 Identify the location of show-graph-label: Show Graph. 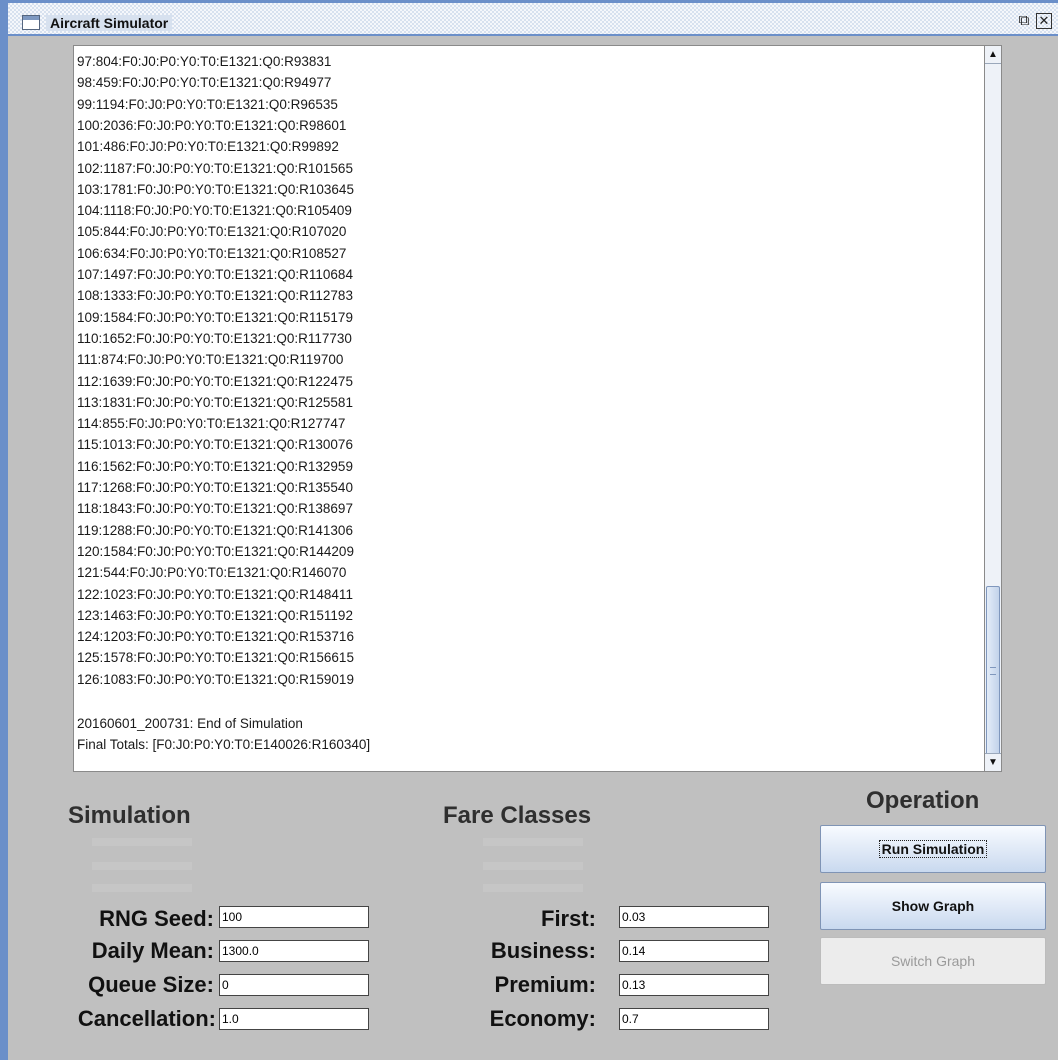
(933, 906).